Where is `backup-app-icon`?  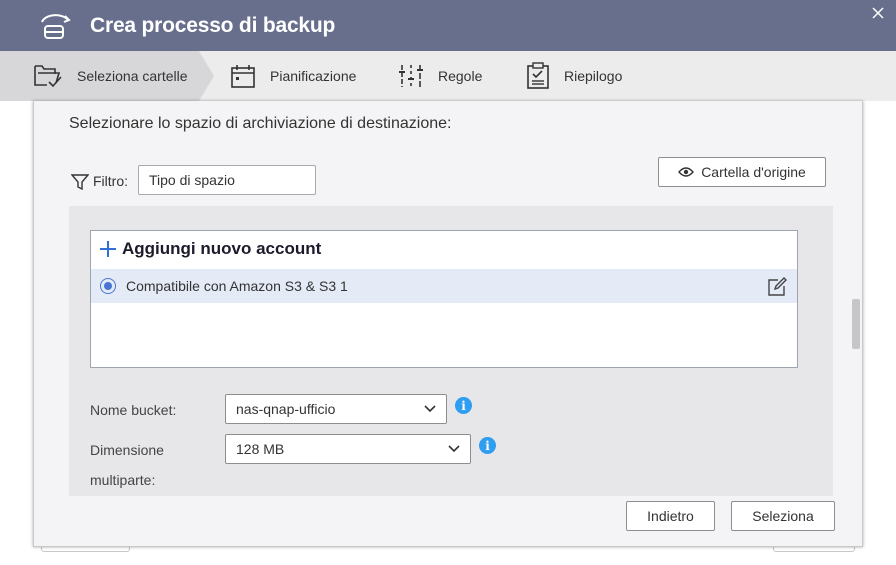
backup-app-icon is located at coordinates (56, 26).